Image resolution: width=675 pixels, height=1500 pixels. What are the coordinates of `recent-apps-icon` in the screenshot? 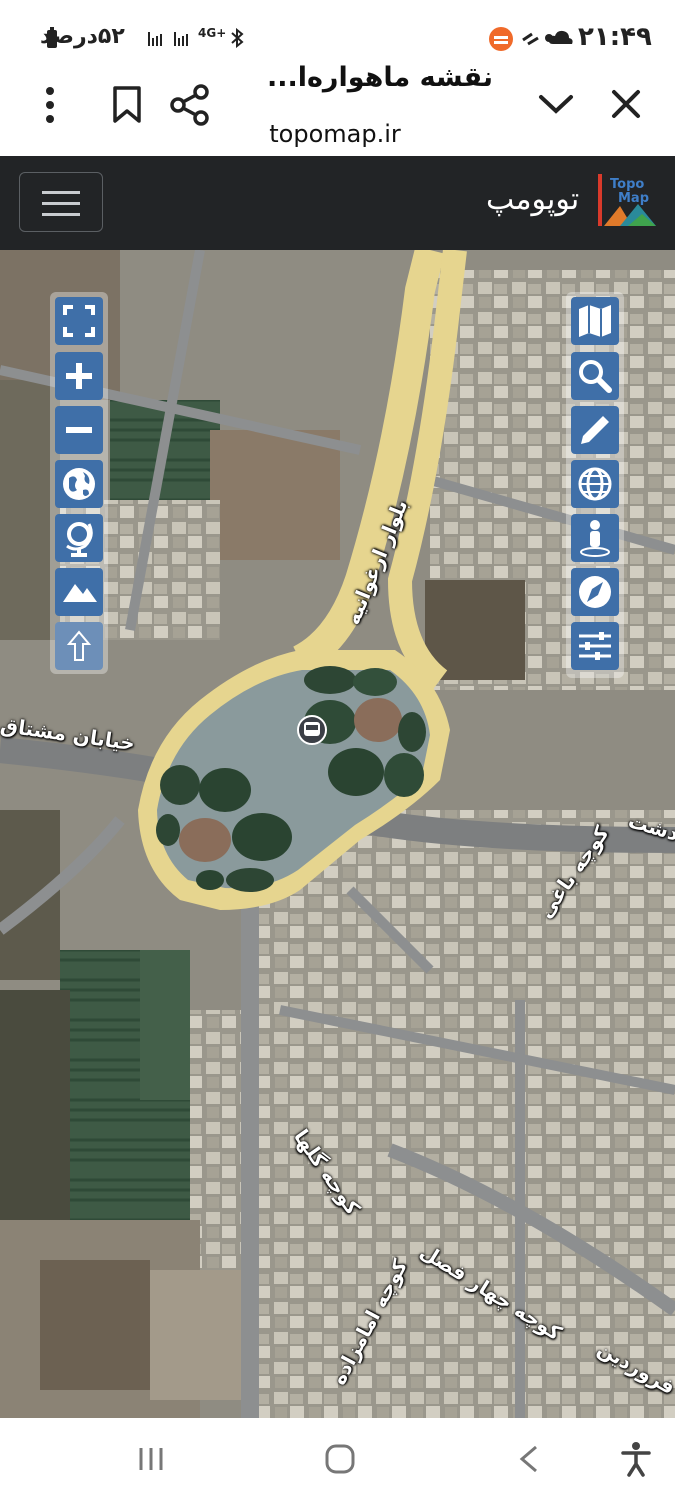 It's located at (151, 1459).